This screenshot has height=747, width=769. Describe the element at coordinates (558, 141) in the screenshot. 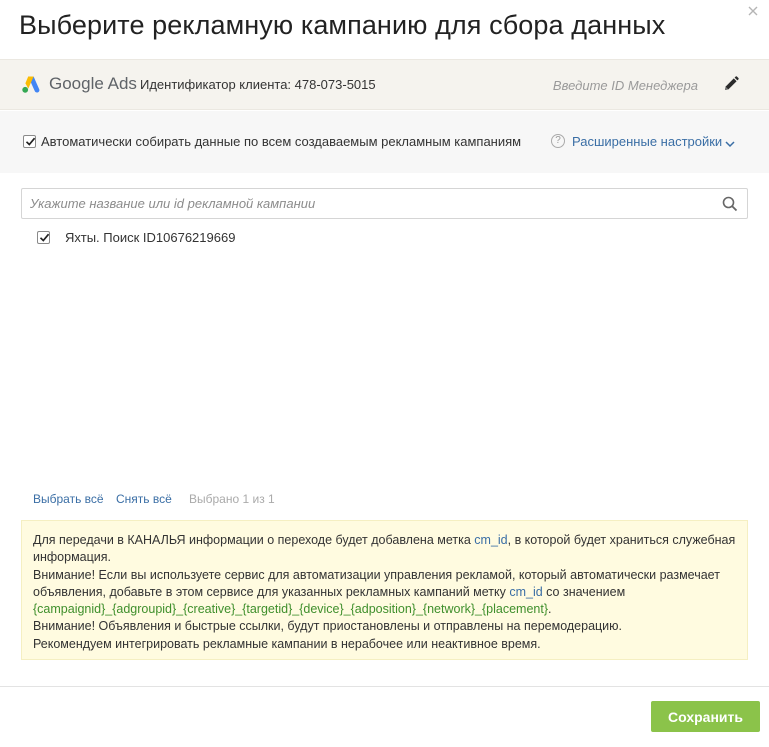

I see `question-icon: ?` at that location.